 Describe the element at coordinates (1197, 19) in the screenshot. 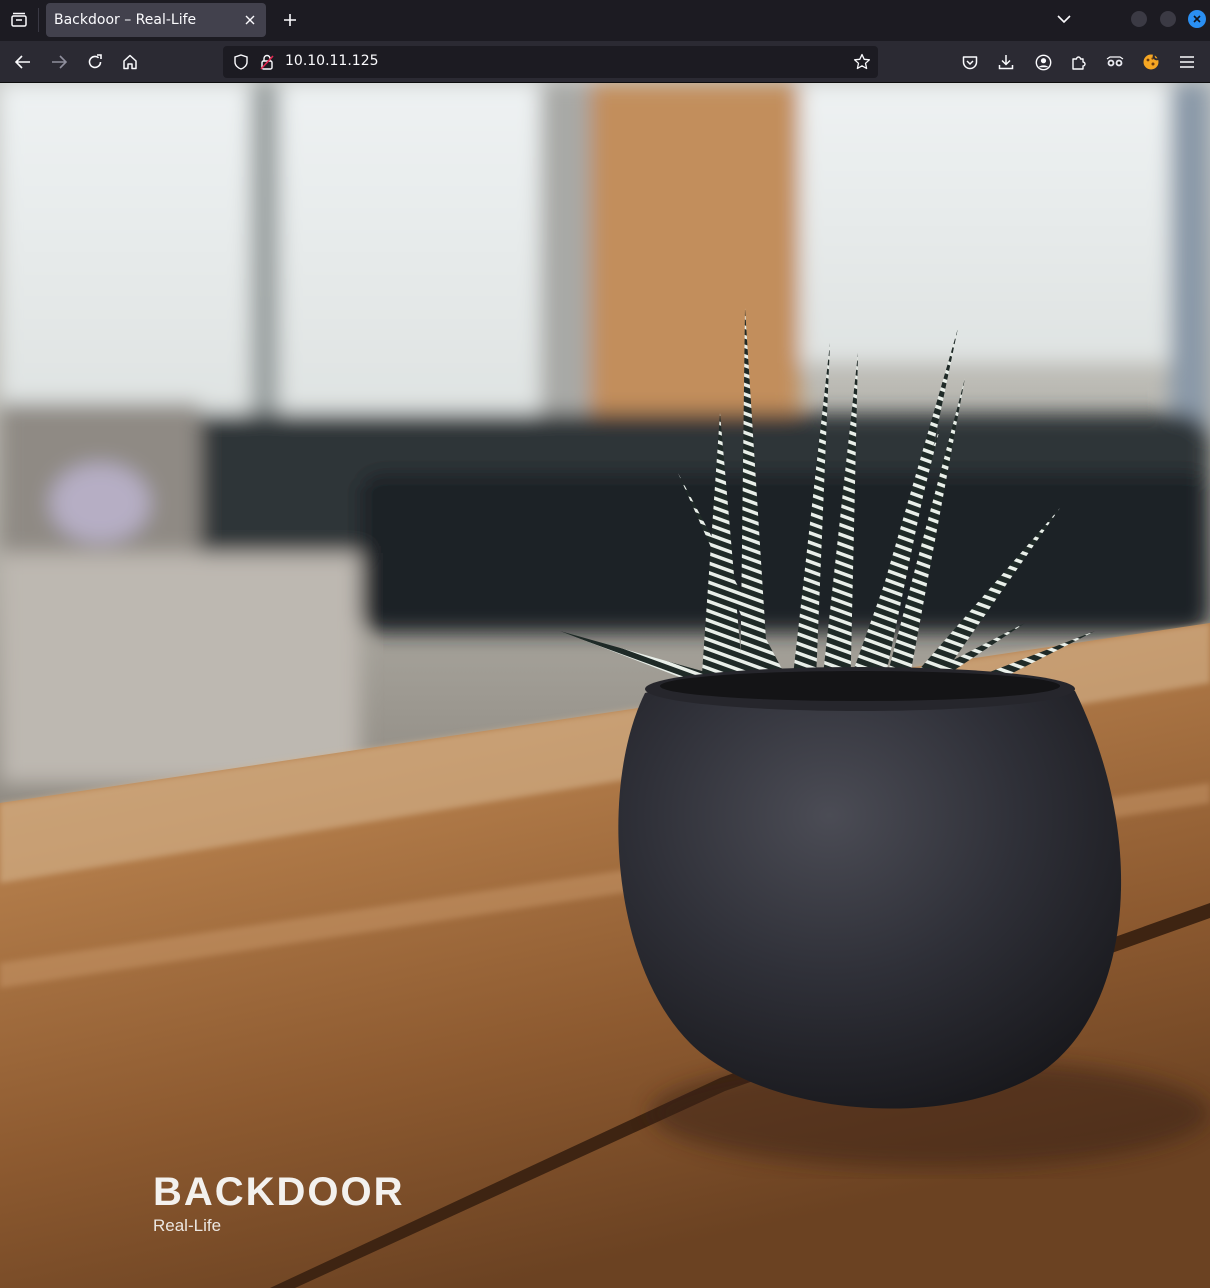

I see `window-close-button` at that location.